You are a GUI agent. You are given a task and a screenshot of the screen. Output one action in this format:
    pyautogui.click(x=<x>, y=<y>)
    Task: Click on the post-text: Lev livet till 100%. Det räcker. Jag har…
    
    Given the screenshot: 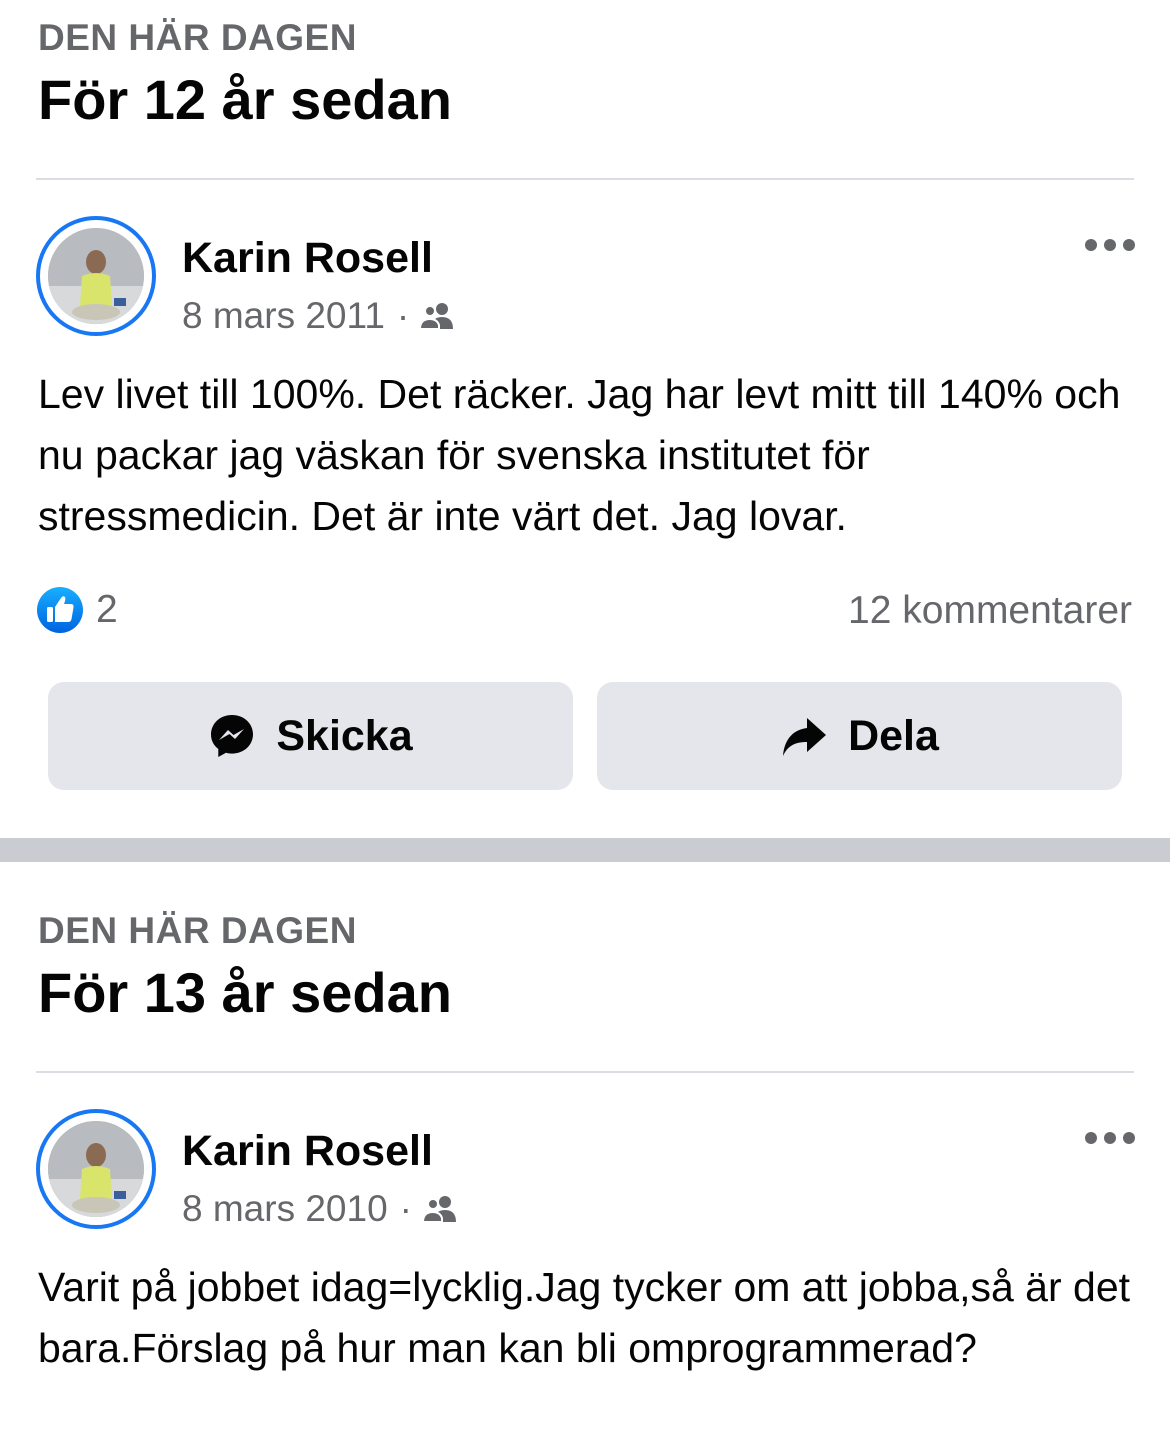 What is the action you would take?
    pyautogui.click(x=579, y=455)
    